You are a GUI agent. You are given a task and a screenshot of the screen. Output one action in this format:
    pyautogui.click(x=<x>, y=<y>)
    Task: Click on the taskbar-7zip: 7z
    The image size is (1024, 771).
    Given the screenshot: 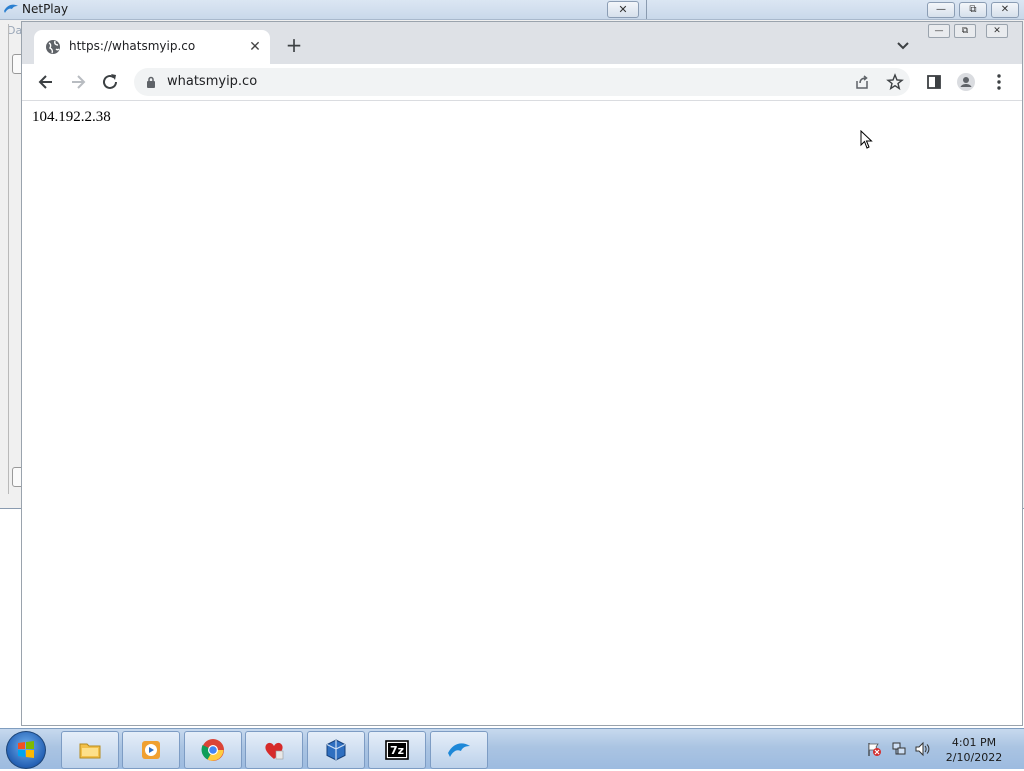 What is the action you would take?
    pyautogui.click(x=397, y=750)
    